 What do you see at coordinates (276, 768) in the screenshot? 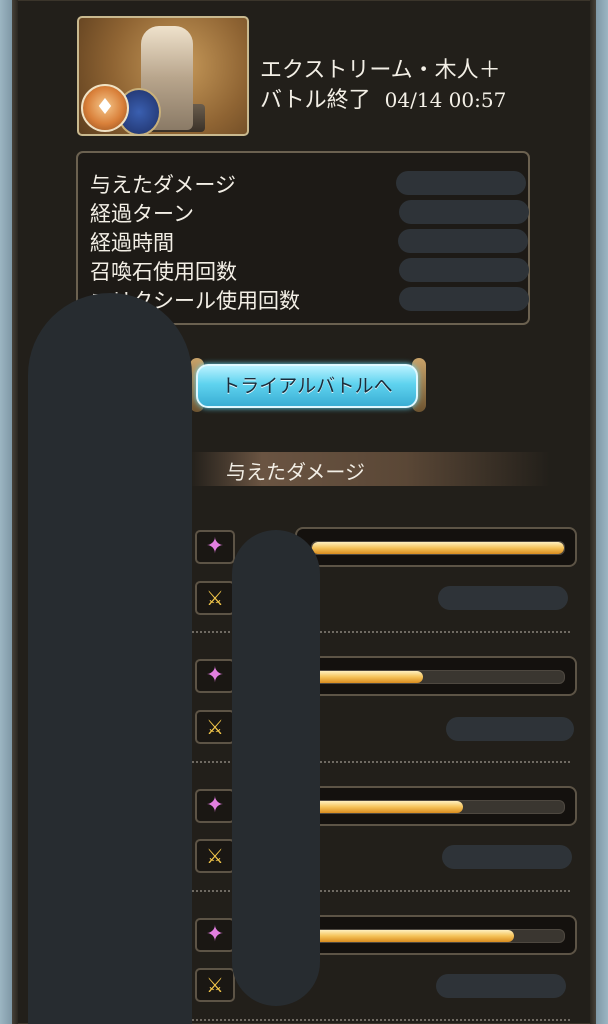
I see `redaction-overlay` at bounding box center [276, 768].